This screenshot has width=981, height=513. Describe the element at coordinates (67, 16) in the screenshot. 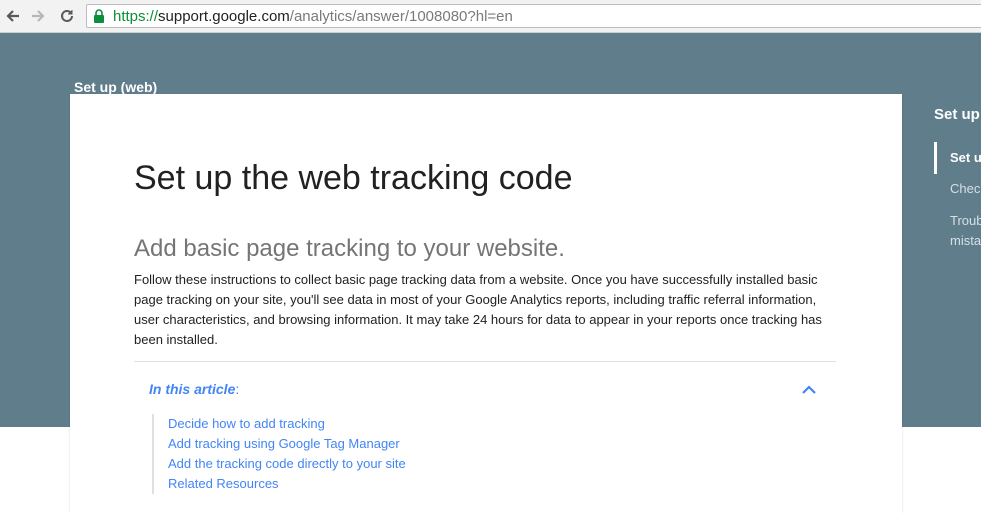

I see `reload-icon` at that location.